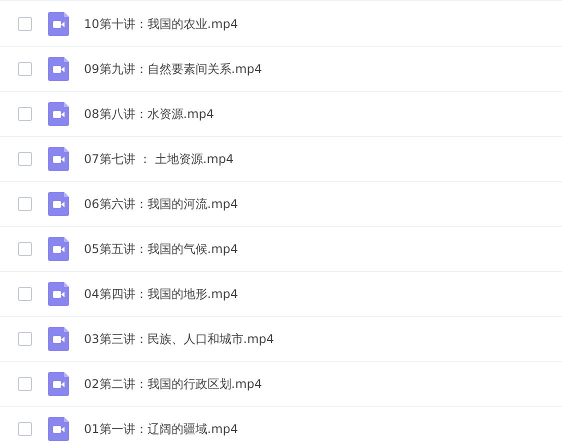 The height and width of the screenshot is (446, 562). I want to click on file-name: 03第三讲：民族、人口和城市.mp4, so click(179, 339).